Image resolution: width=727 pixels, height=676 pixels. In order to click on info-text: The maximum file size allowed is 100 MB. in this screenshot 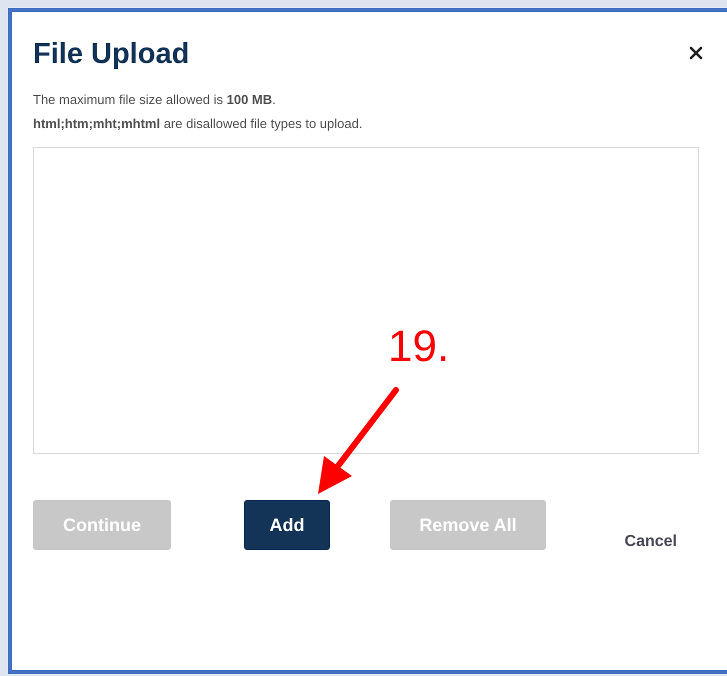, I will do `click(155, 100)`.